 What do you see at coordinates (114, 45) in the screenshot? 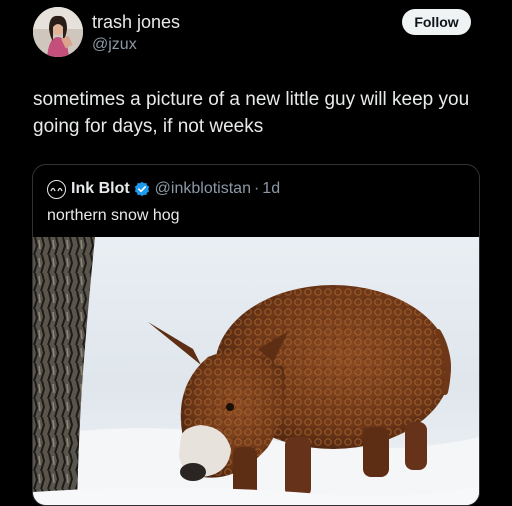
I see `user-handle: @jzux` at bounding box center [114, 45].